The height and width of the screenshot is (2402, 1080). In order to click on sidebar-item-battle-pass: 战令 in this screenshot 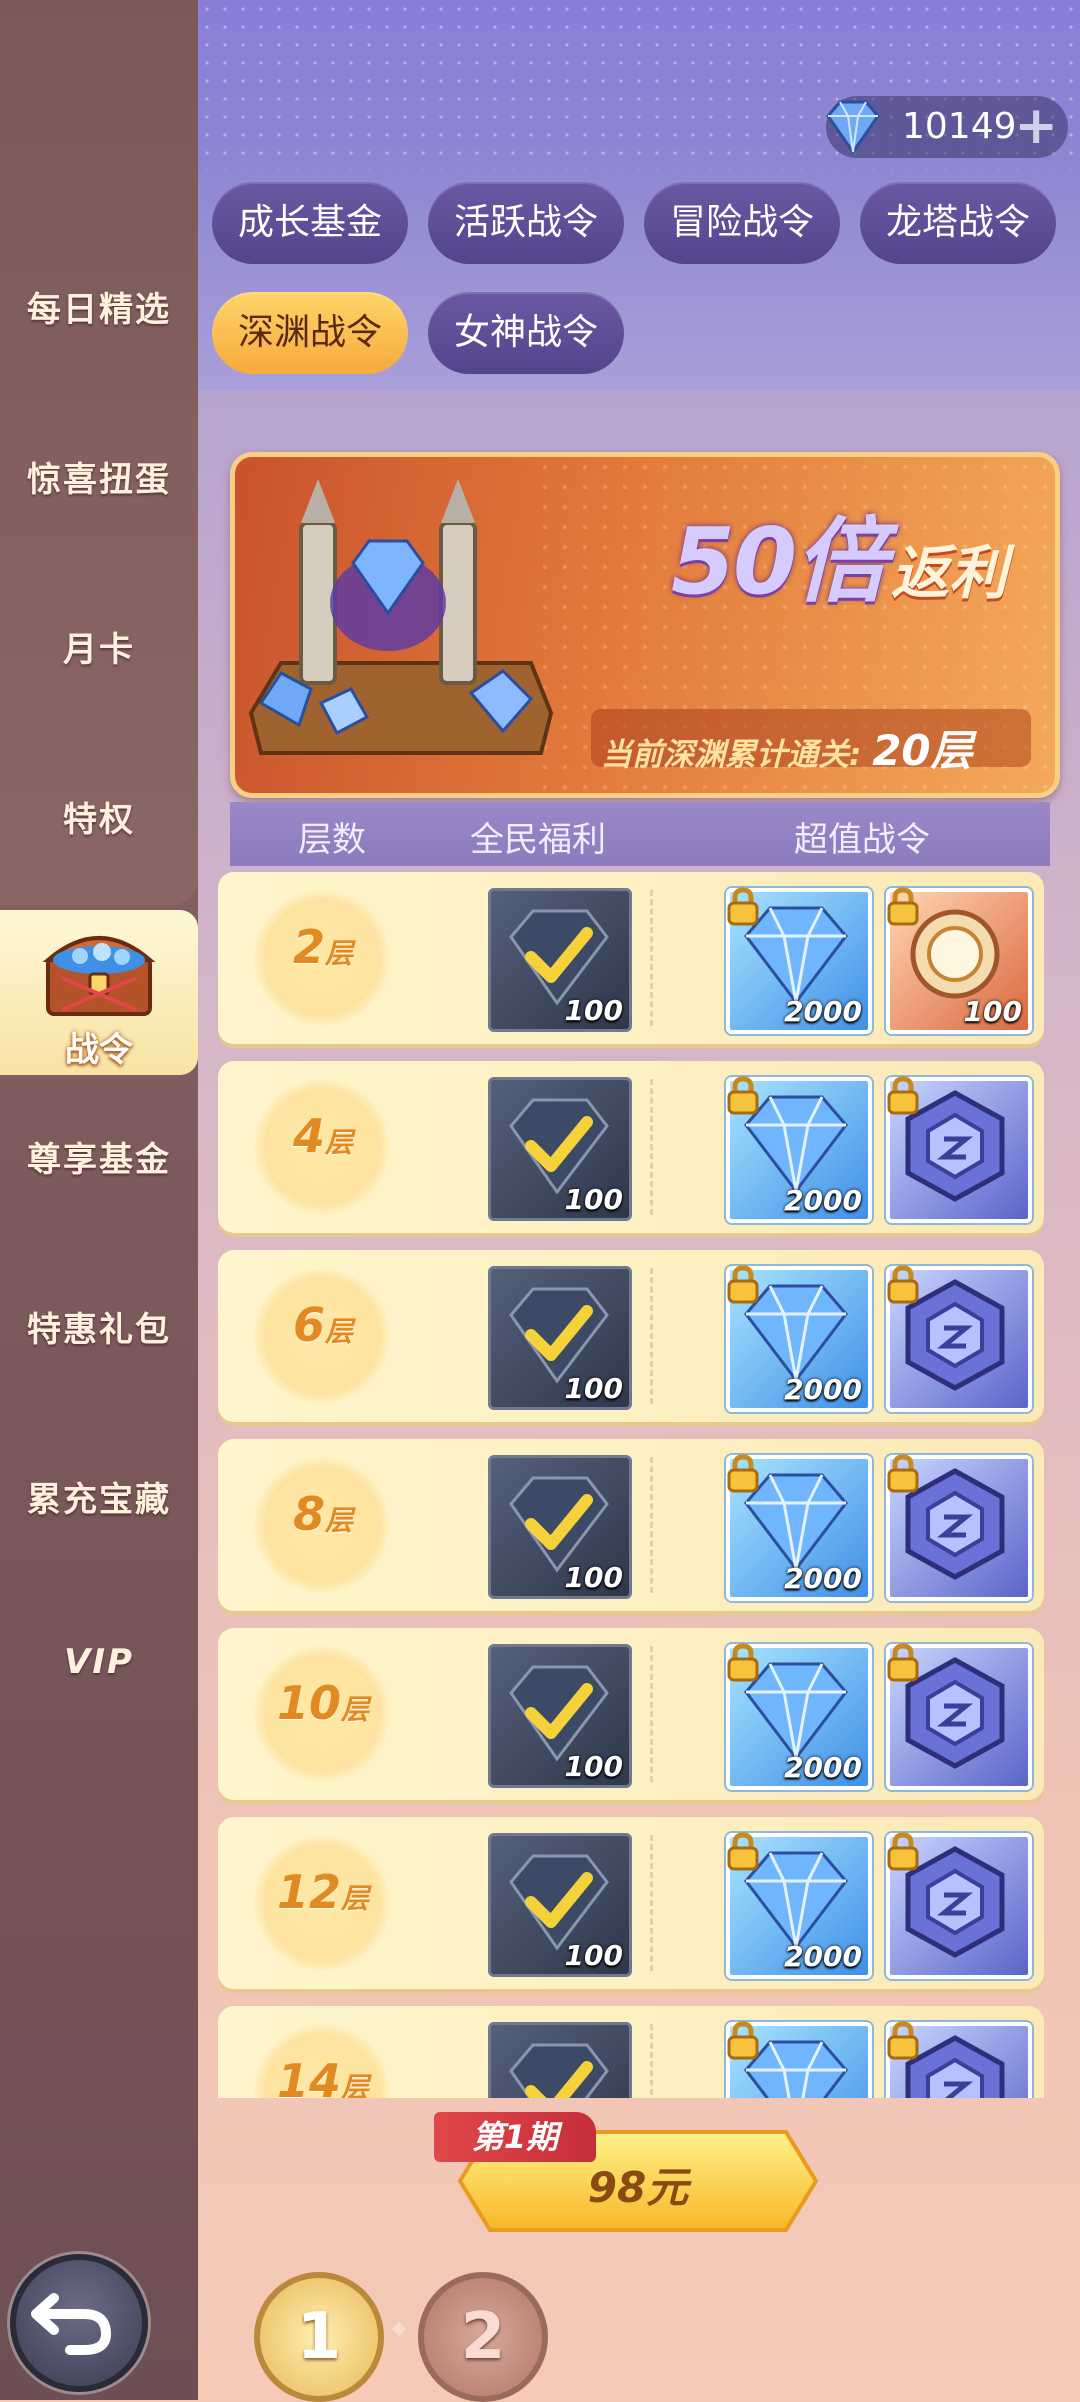, I will do `click(99, 992)`.